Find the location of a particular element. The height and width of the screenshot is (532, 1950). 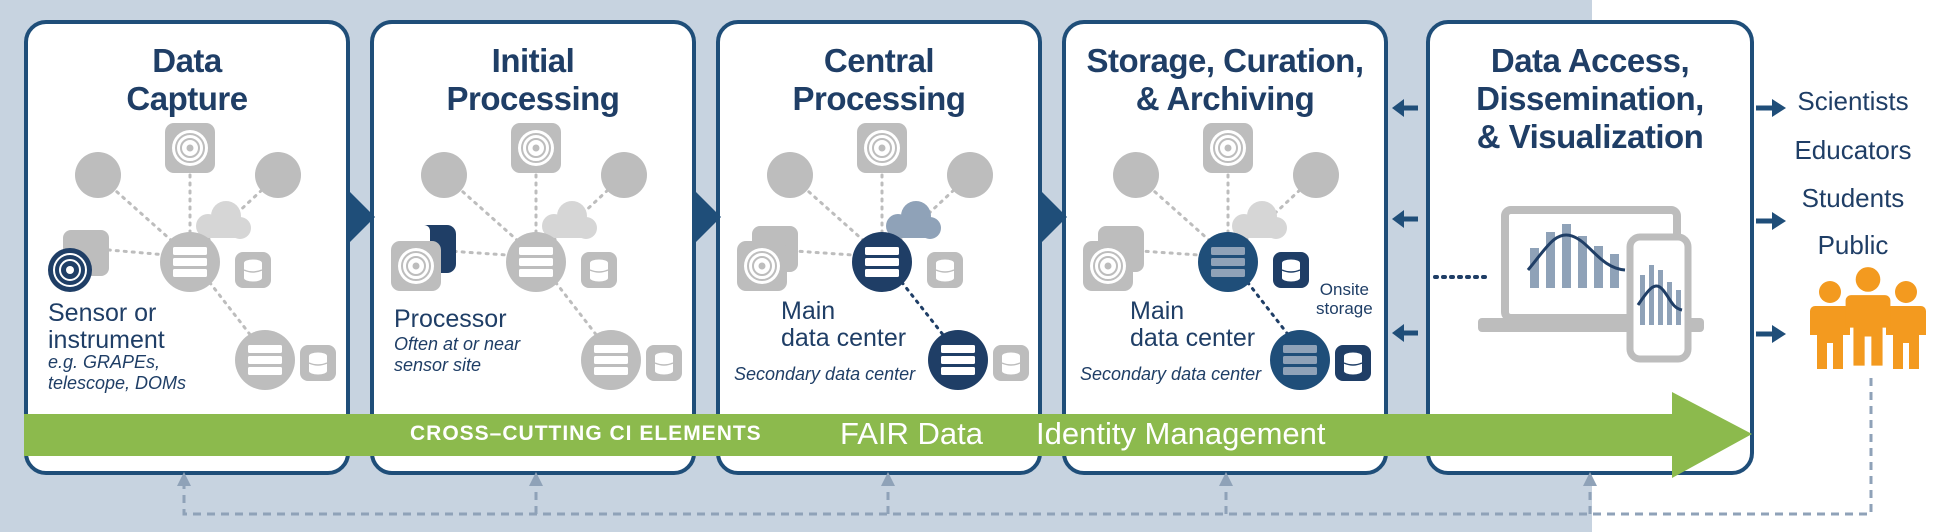

stage-title: Data Capture is located at coordinates (187, 79).